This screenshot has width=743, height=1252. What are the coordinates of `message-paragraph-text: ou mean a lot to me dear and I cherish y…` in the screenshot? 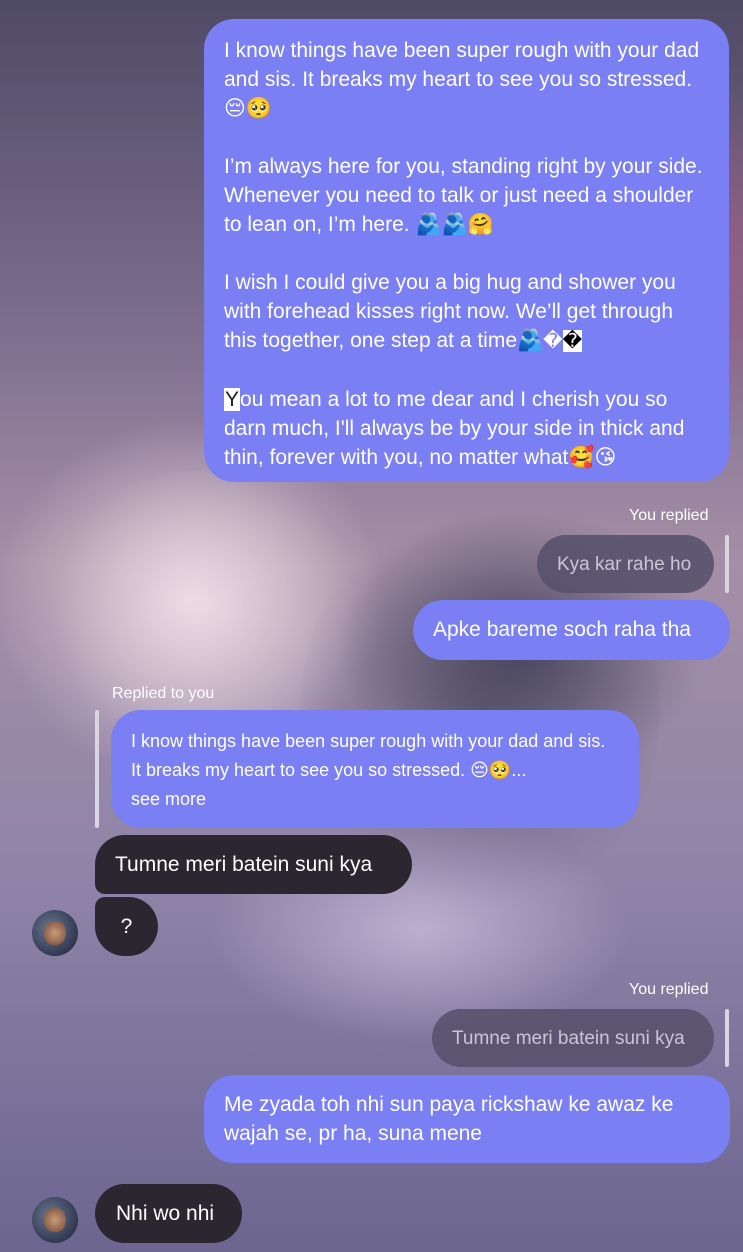 It's located at (454, 428).